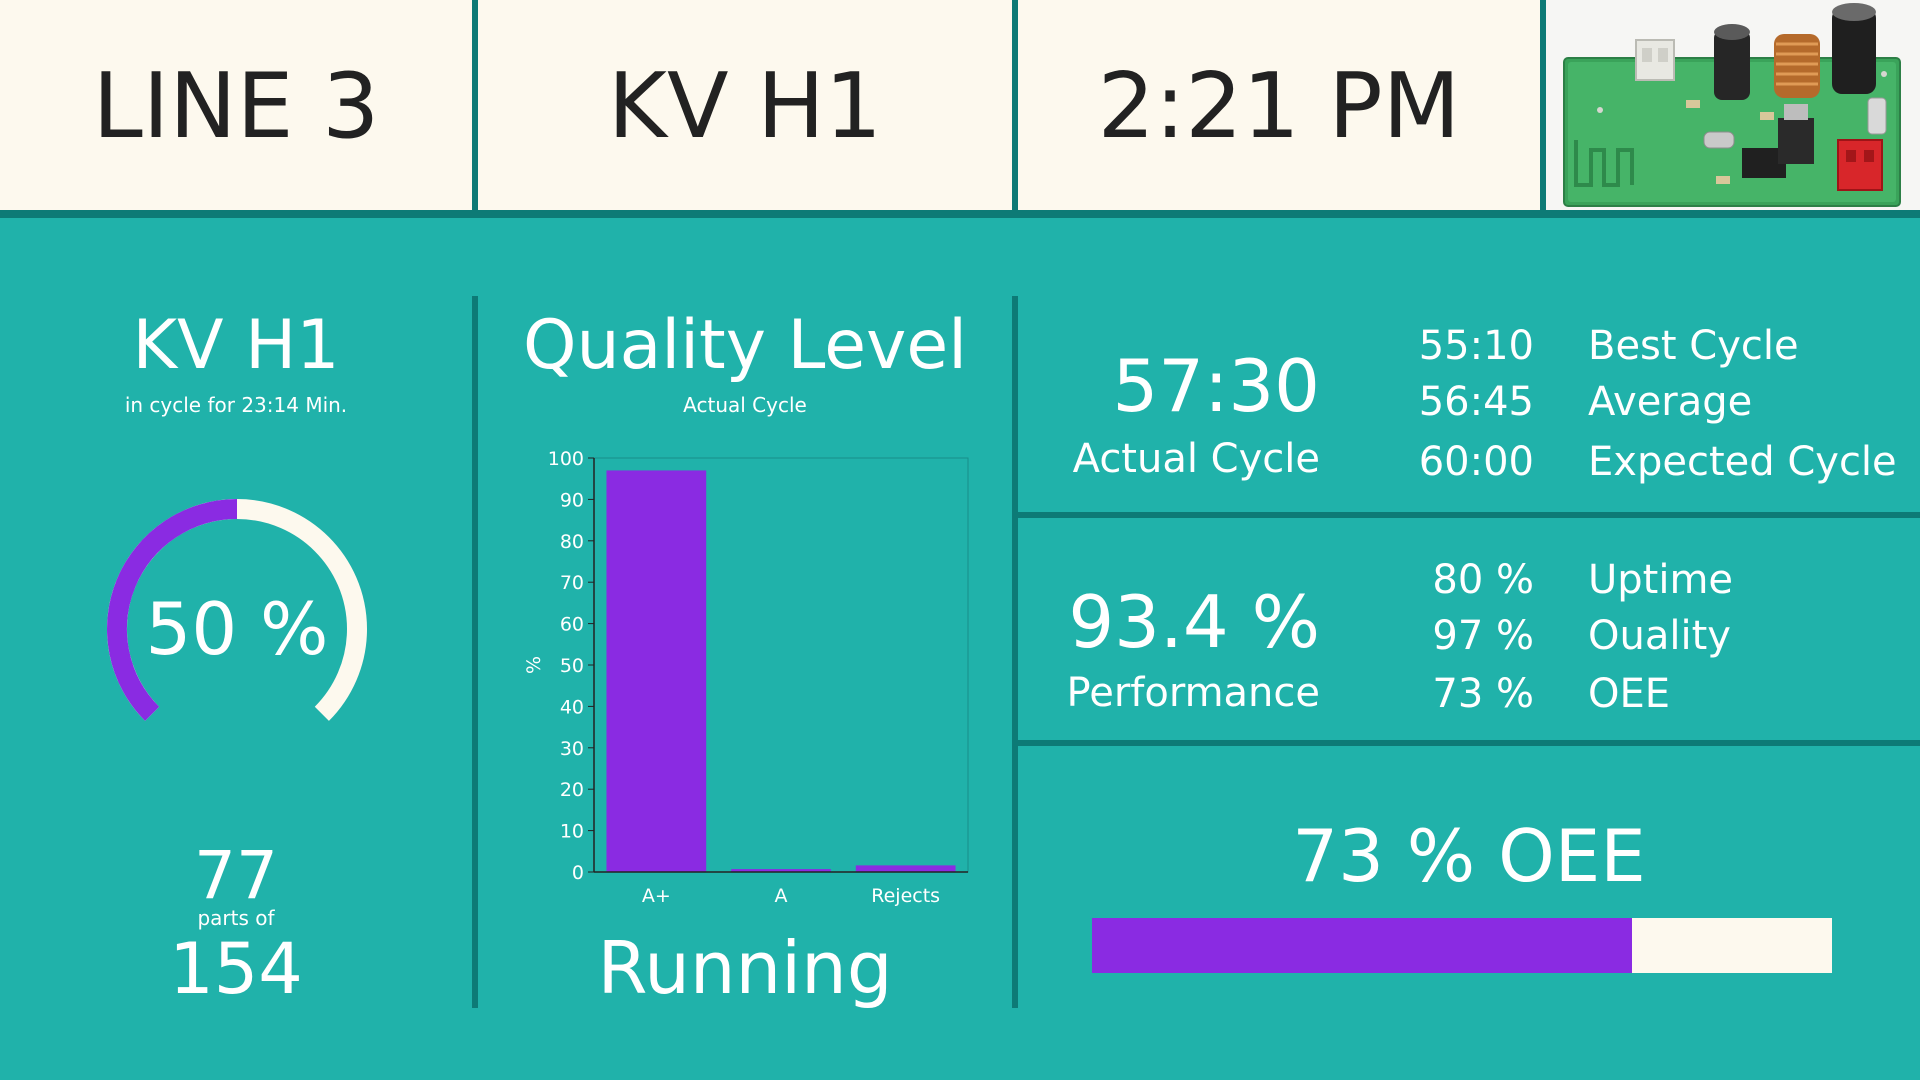  I want to click on chart-y-tick-label: 70, so click(572, 583).